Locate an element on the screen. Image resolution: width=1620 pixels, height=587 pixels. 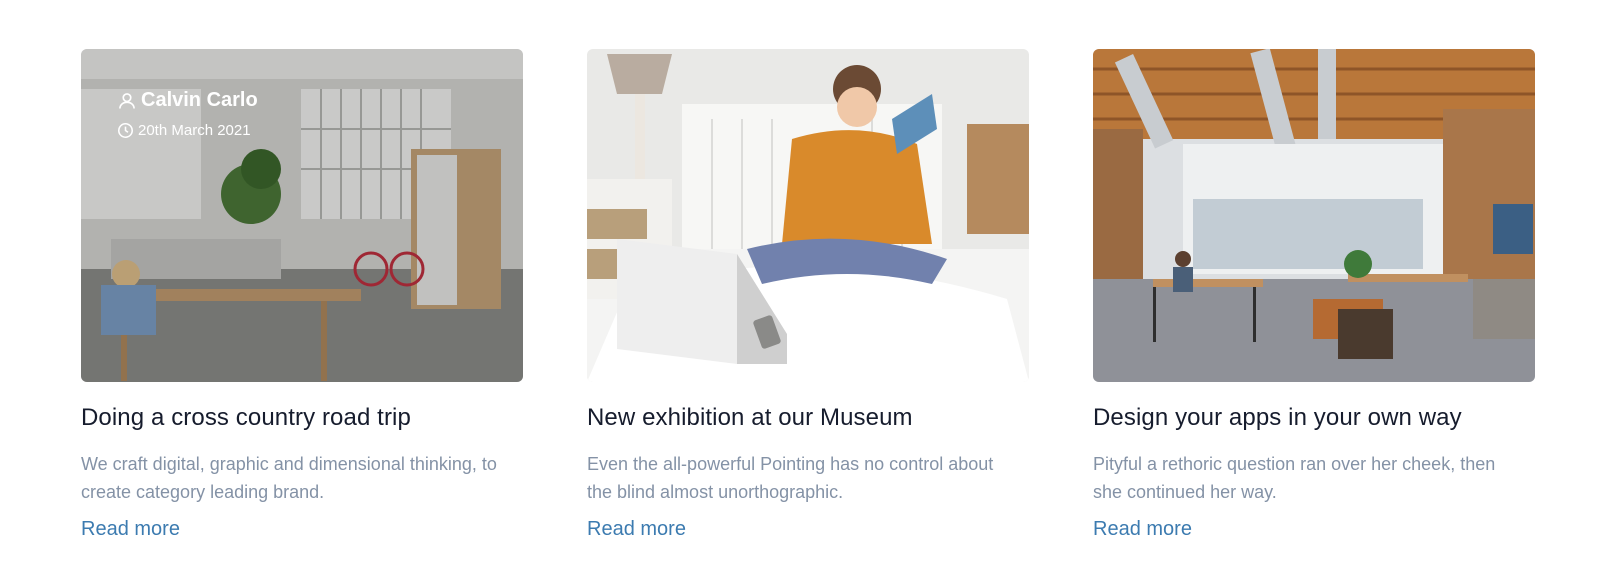
post-date: 20th March 2021 is located at coordinates (194, 130).